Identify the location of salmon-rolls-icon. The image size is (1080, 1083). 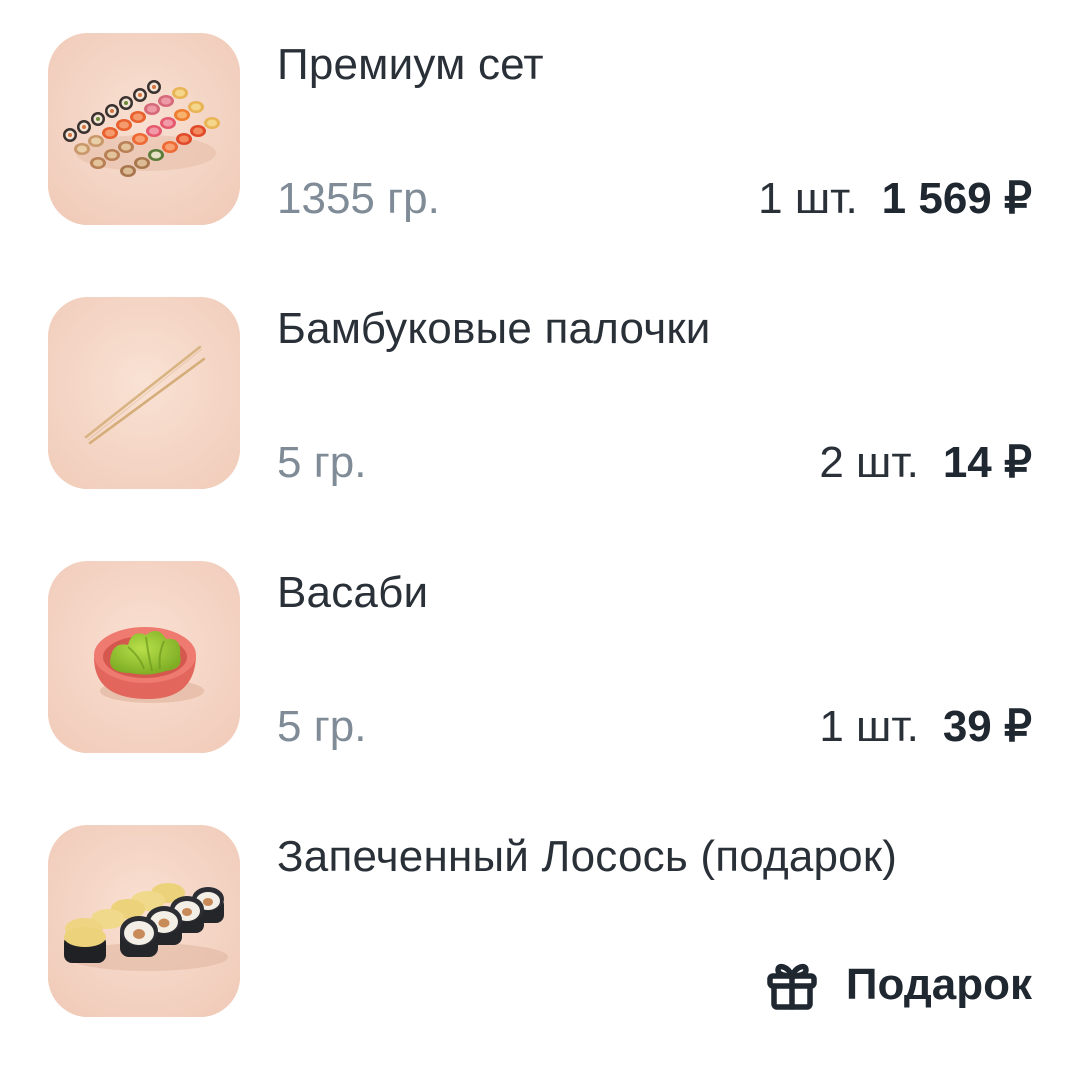
(144, 921).